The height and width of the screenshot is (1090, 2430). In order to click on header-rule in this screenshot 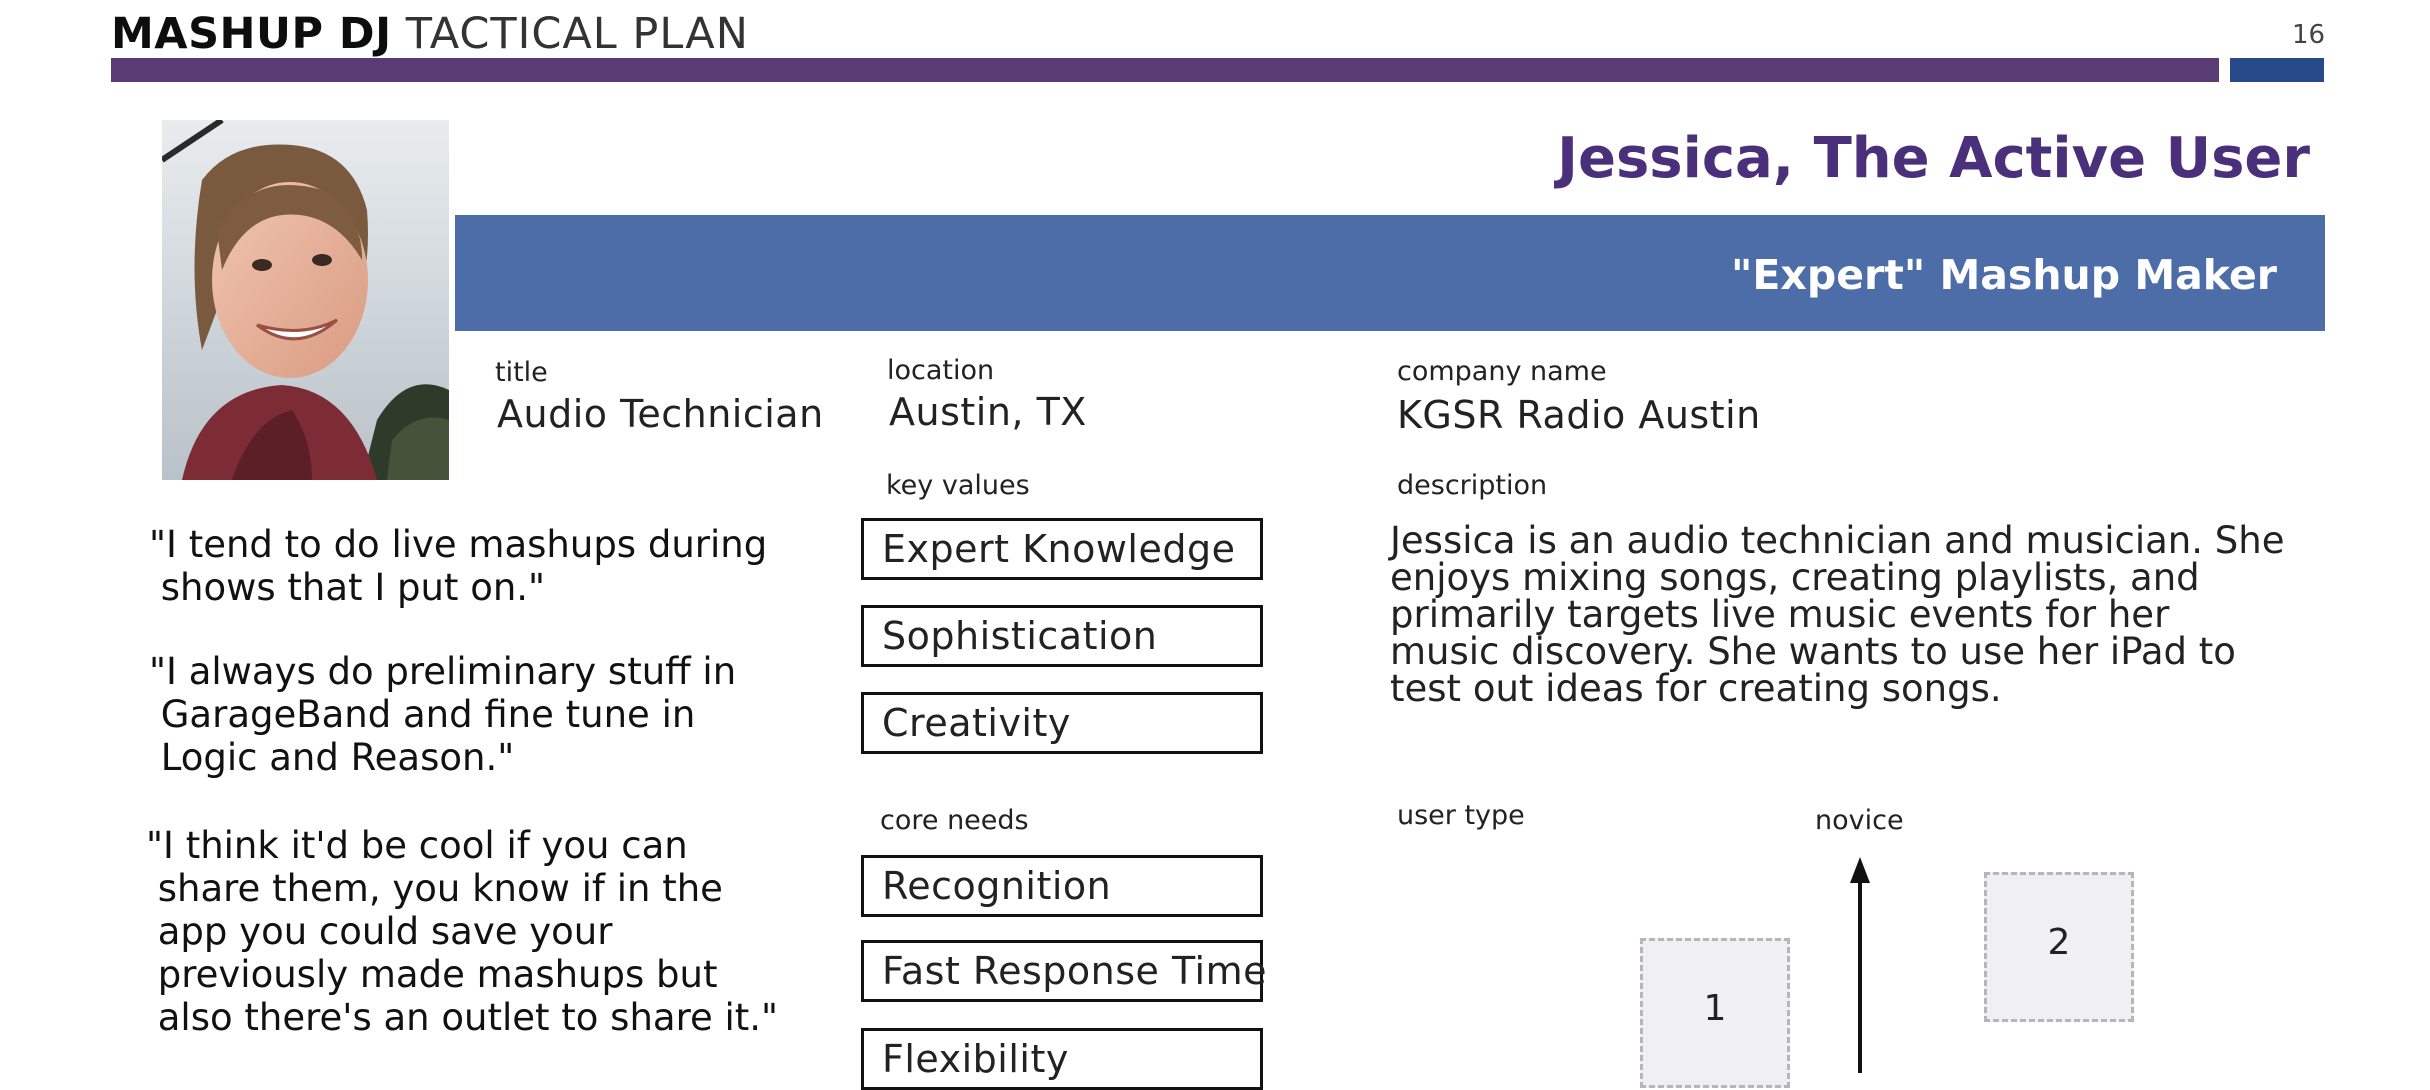, I will do `click(1165, 70)`.